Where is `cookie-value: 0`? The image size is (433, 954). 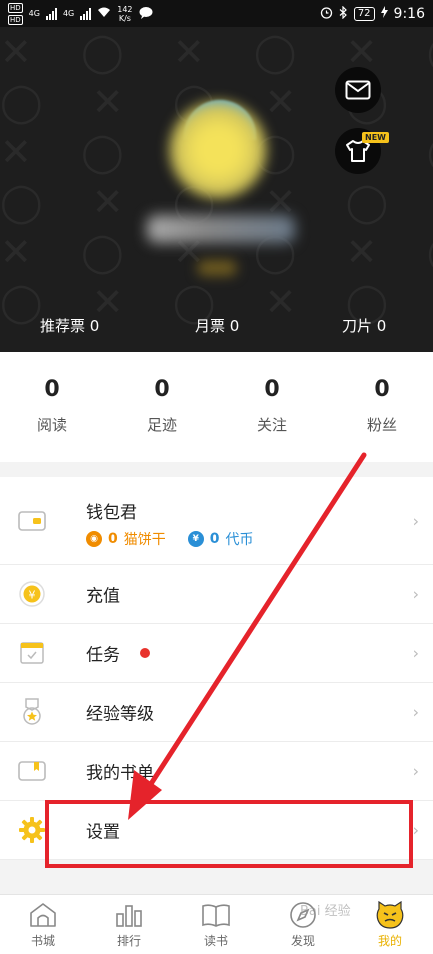 cookie-value: 0 is located at coordinates (113, 539).